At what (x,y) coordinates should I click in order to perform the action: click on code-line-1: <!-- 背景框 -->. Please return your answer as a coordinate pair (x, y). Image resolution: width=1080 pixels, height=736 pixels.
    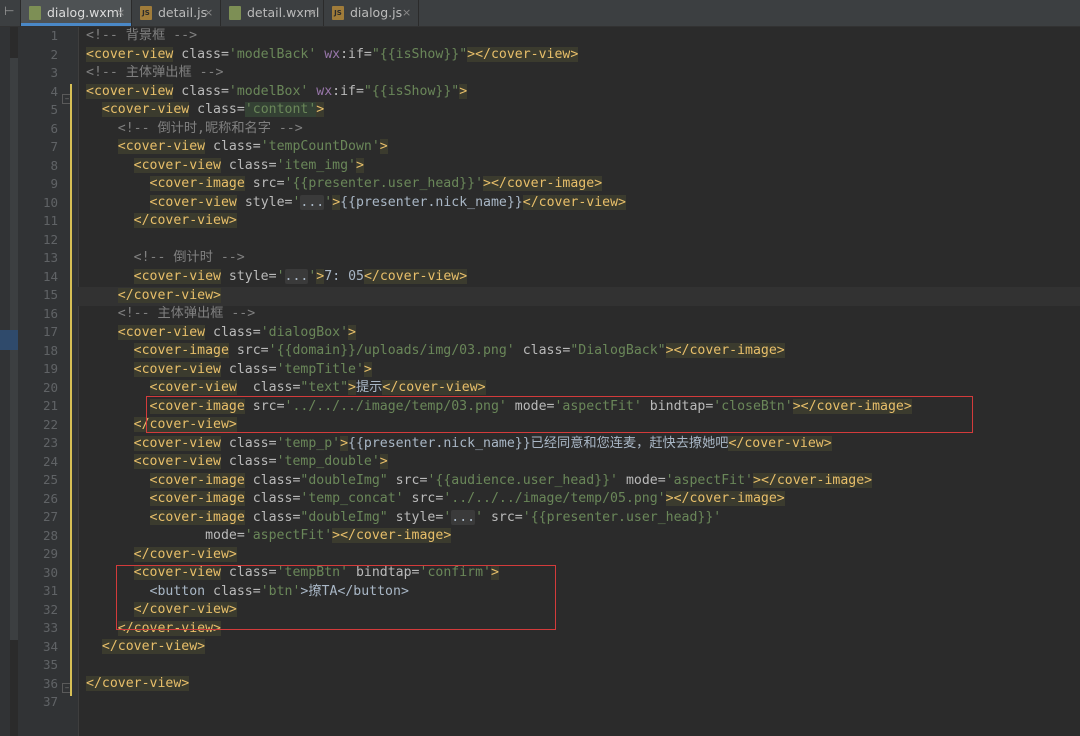
    Looking at the image, I should click on (142, 35).